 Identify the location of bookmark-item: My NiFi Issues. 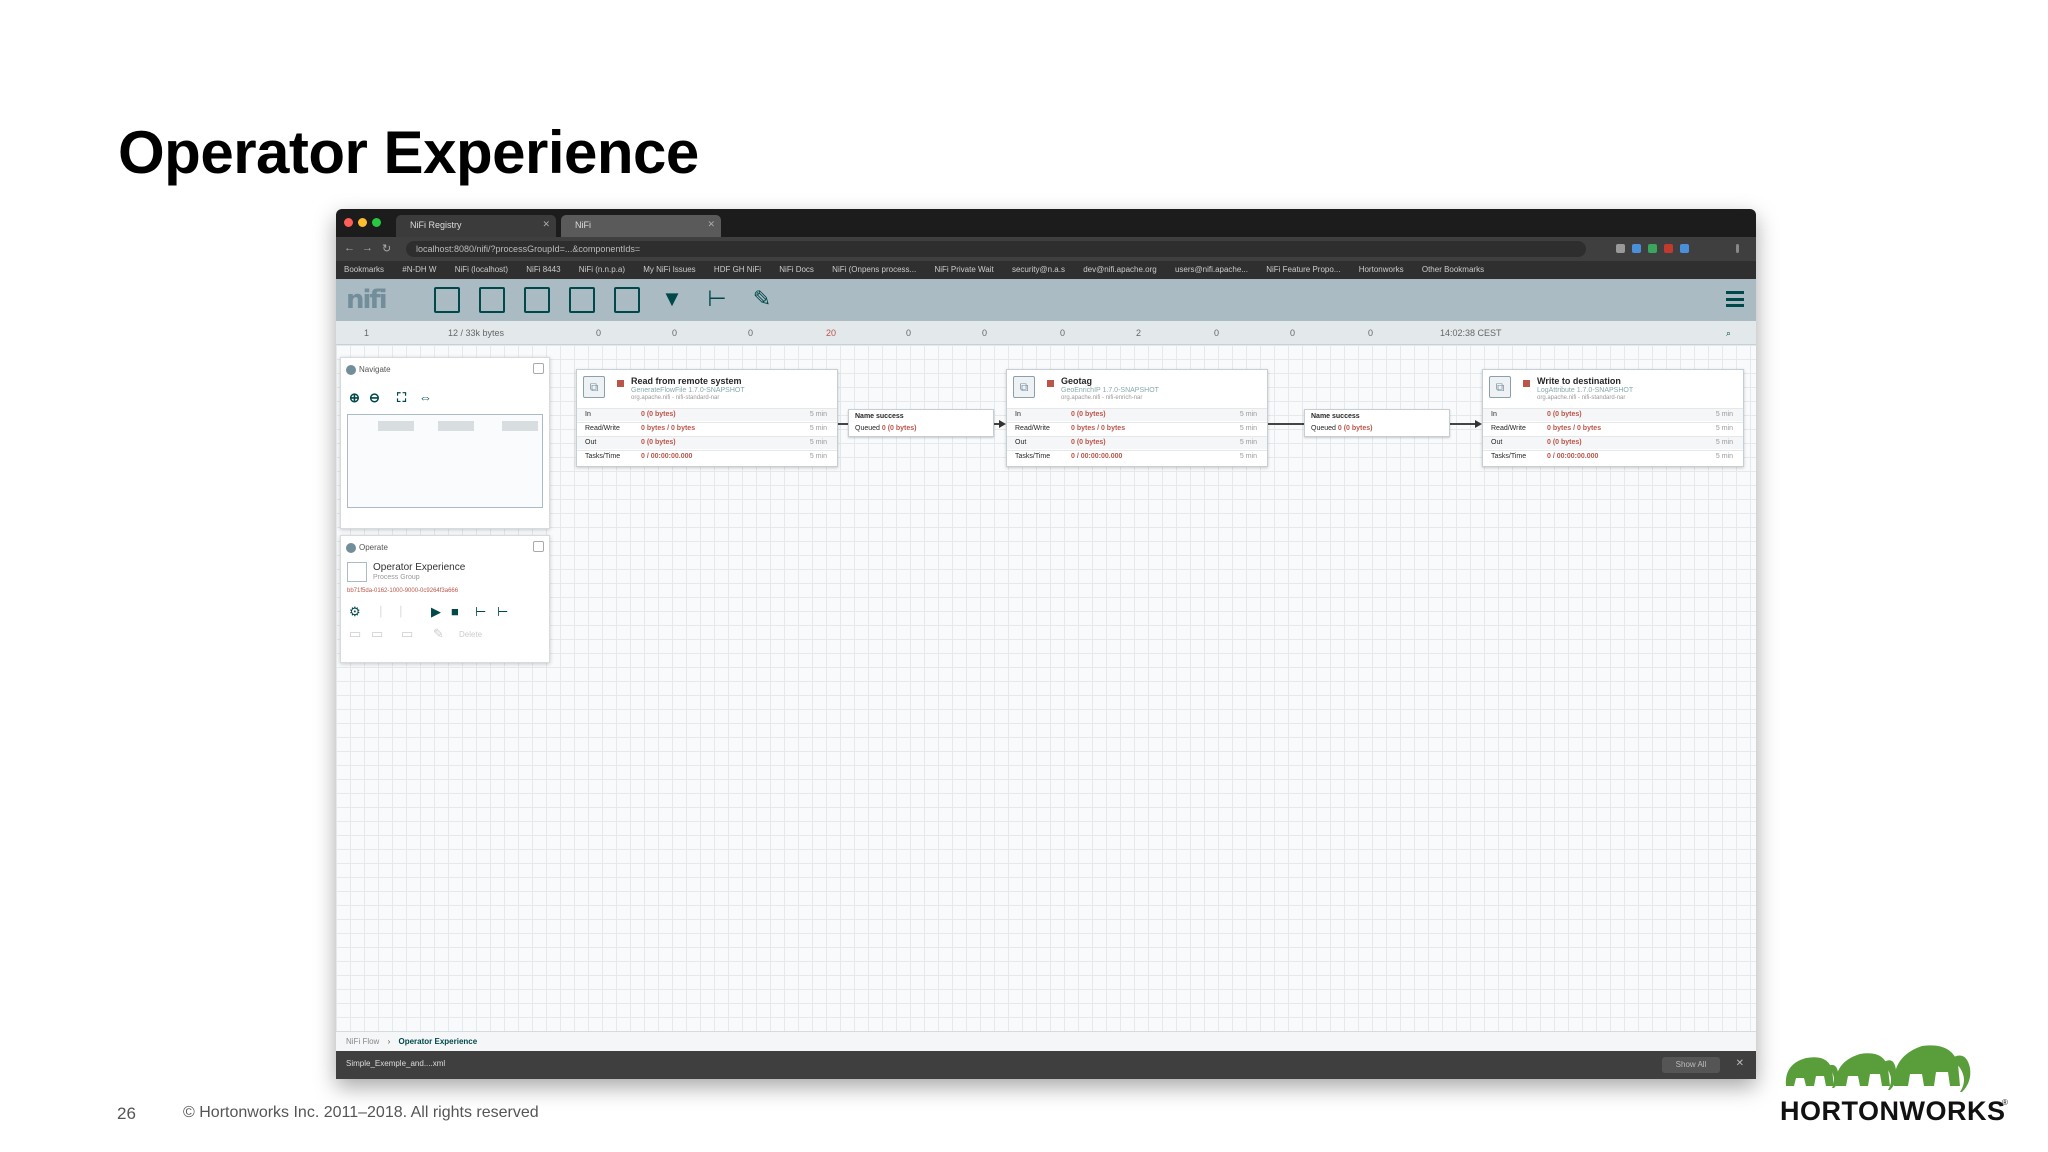
(669, 269).